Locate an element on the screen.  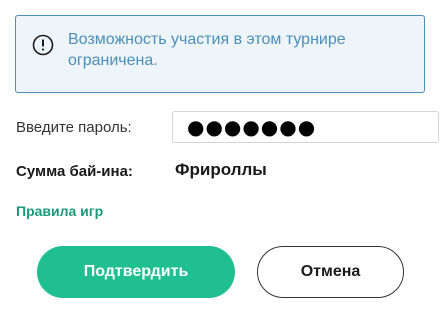
game-rules-link: Правила игр is located at coordinates (59, 211).